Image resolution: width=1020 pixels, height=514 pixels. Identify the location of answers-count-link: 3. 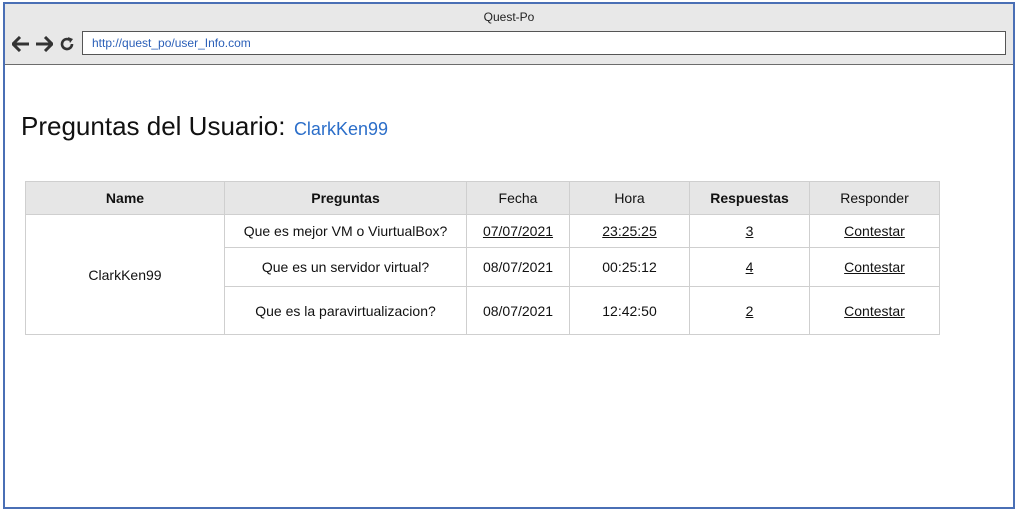
(750, 231).